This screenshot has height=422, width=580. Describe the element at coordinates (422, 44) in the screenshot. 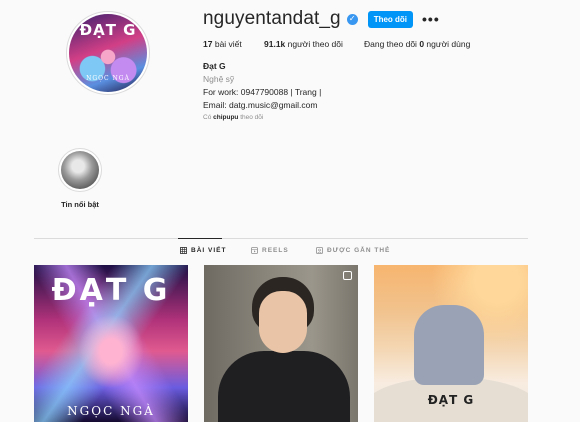

I see `following-count: 0` at that location.